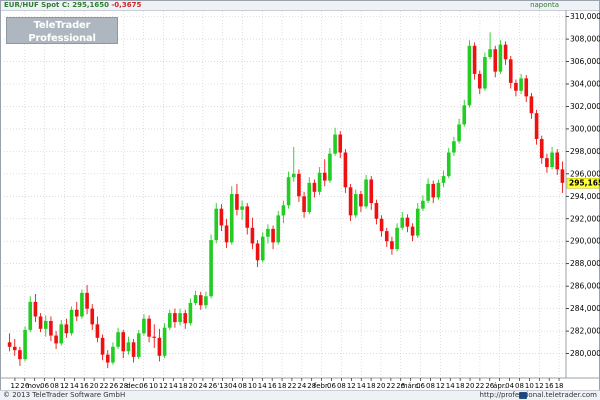  Describe the element at coordinates (113, 386) in the screenshot. I see `x-tick-label: 26` at that location.